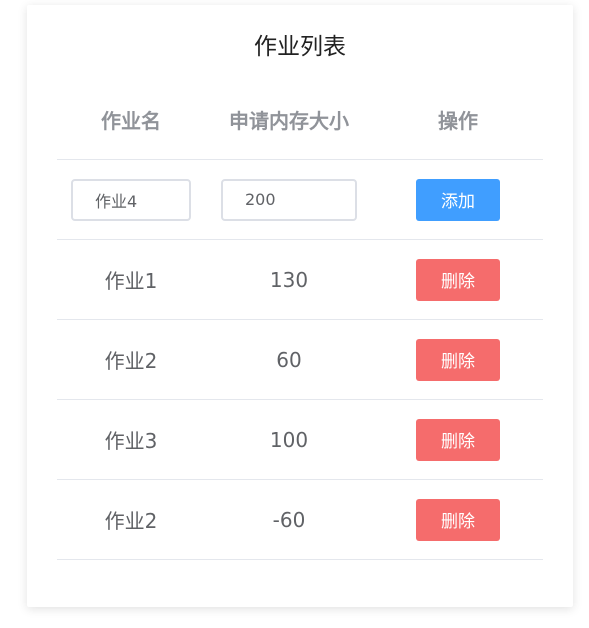  What do you see at coordinates (131, 281) in the screenshot?
I see `job-name: 作业1` at bounding box center [131, 281].